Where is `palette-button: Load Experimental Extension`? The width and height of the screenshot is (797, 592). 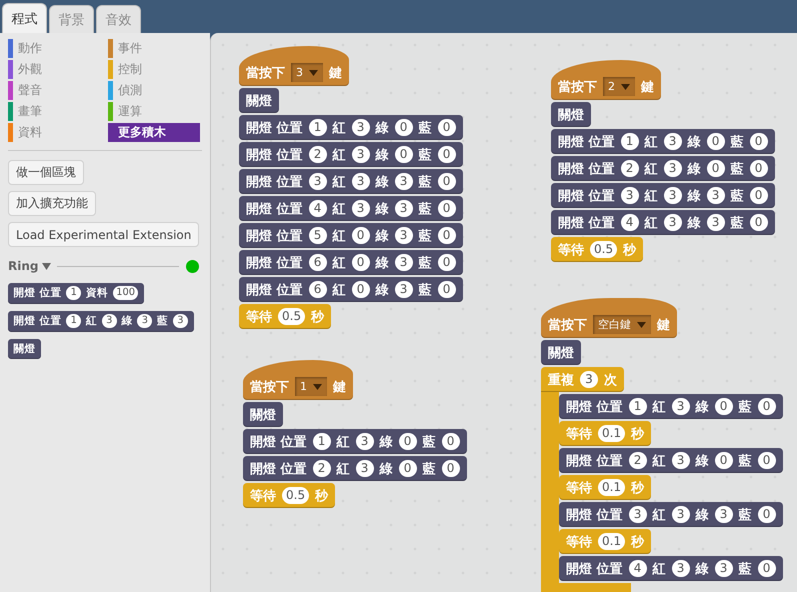
palette-button: Load Experimental Extension is located at coordinates (104, 234).